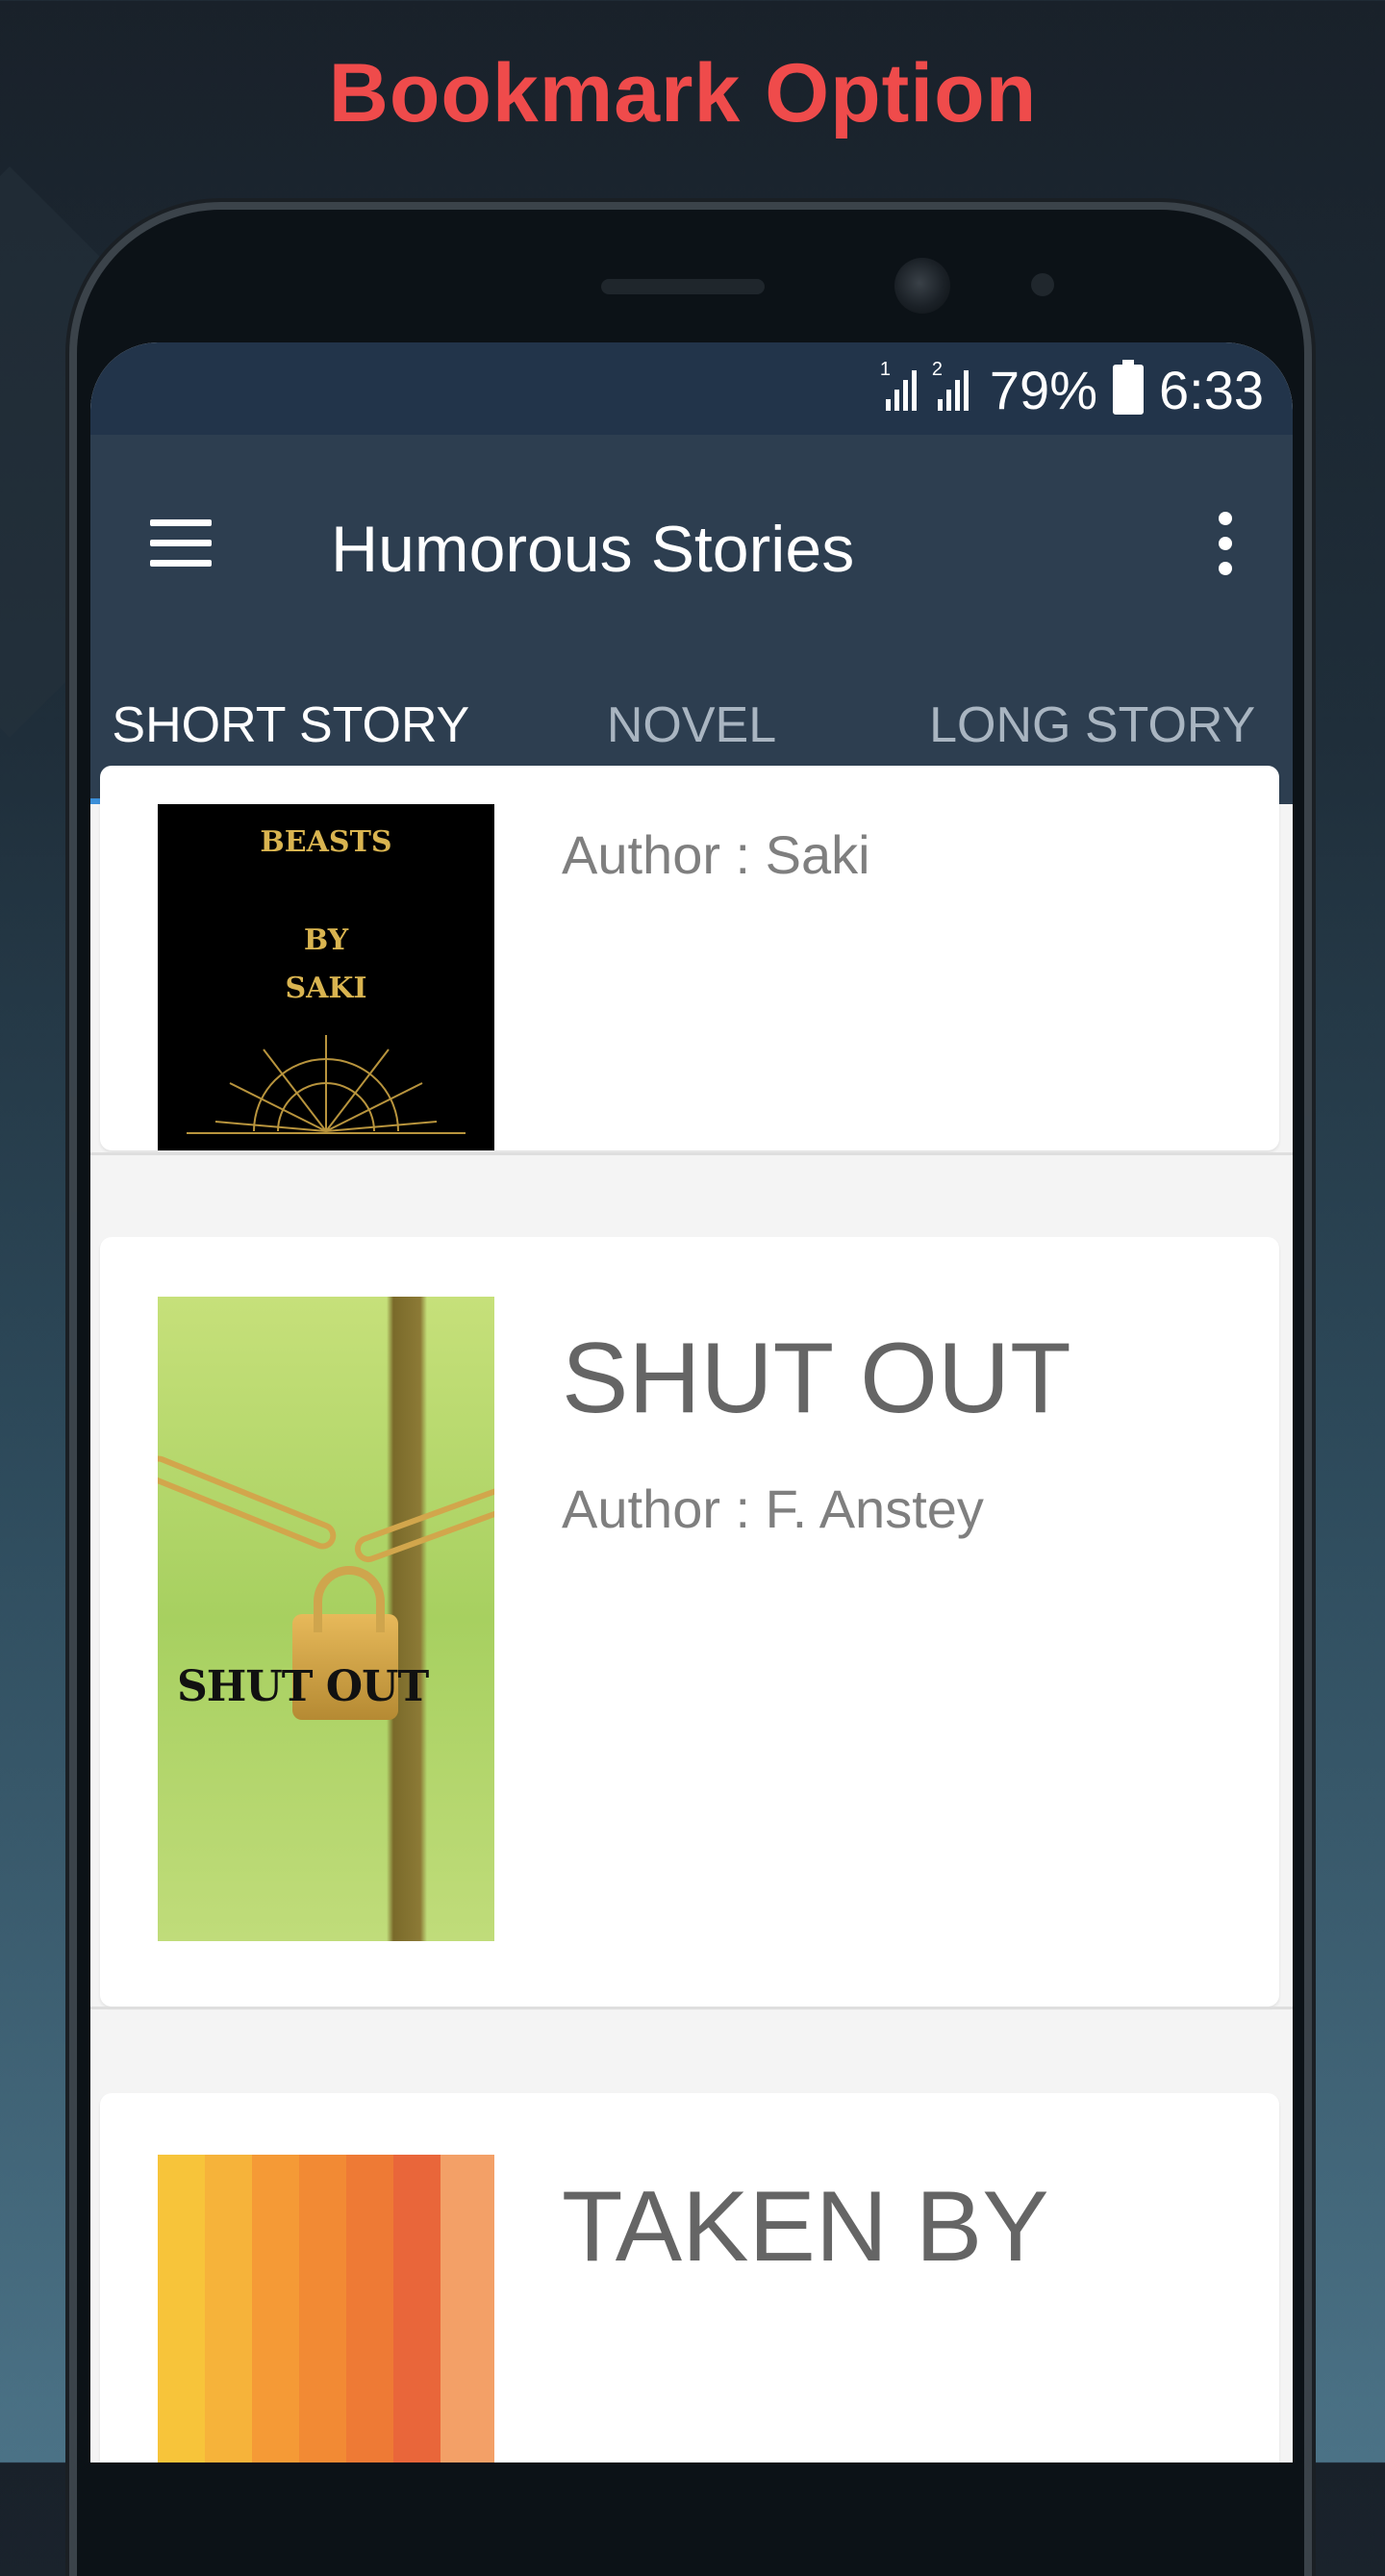 Image resolution: width=1385 pixels, height=2576 pixels. Describe the element at coordinates (74, 934) in the screenshot. I see `volume-button` at that location.